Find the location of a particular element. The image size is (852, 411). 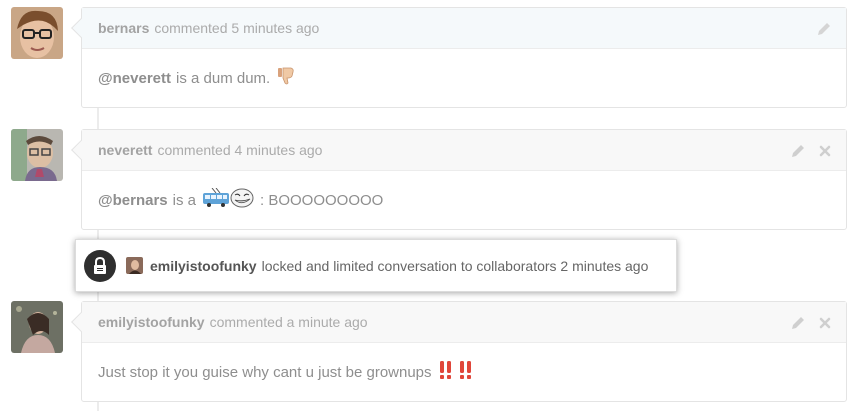

avatar-bernars is located at coordinates (37, 33).